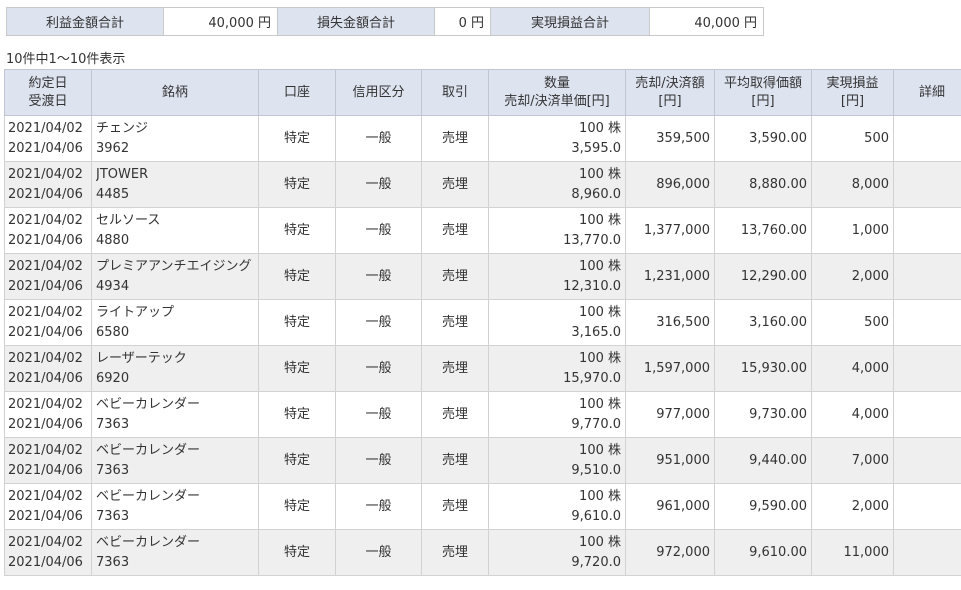 The height and width of the screenshot is (590, 961). I want to click on cell-quantity: 100 株 9,510.0, so click(557, 460).